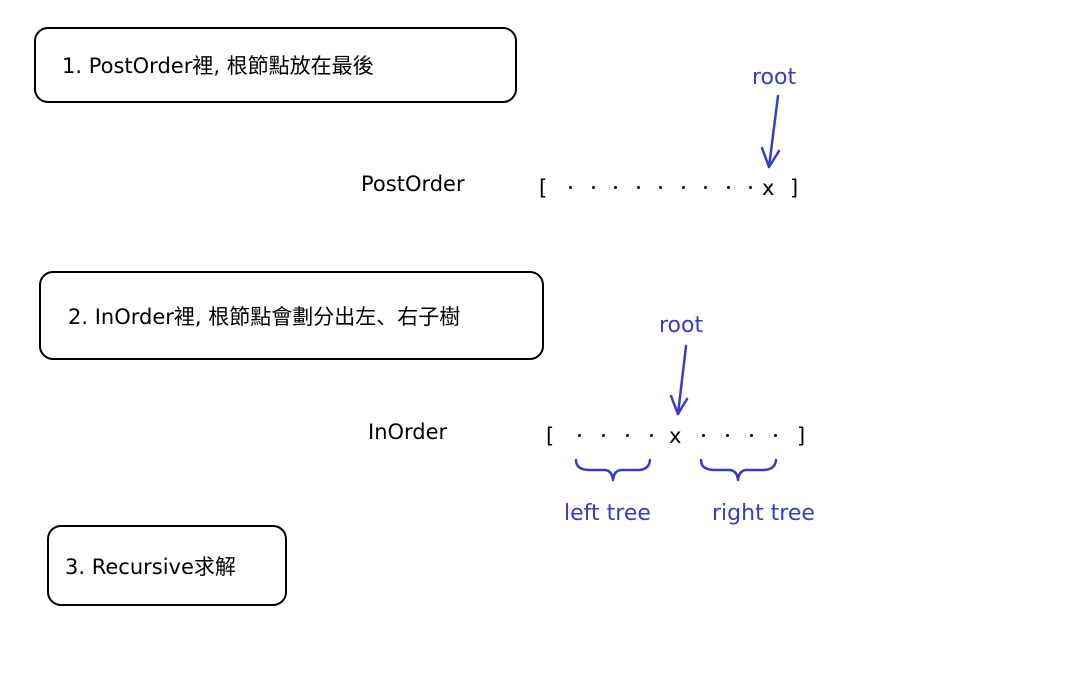 Image resolution: width=1067 pixels, height=684 pixels. Describe the element at coordinates (677, 288) in the screenshot. I see `annotation-overlay` at that location.